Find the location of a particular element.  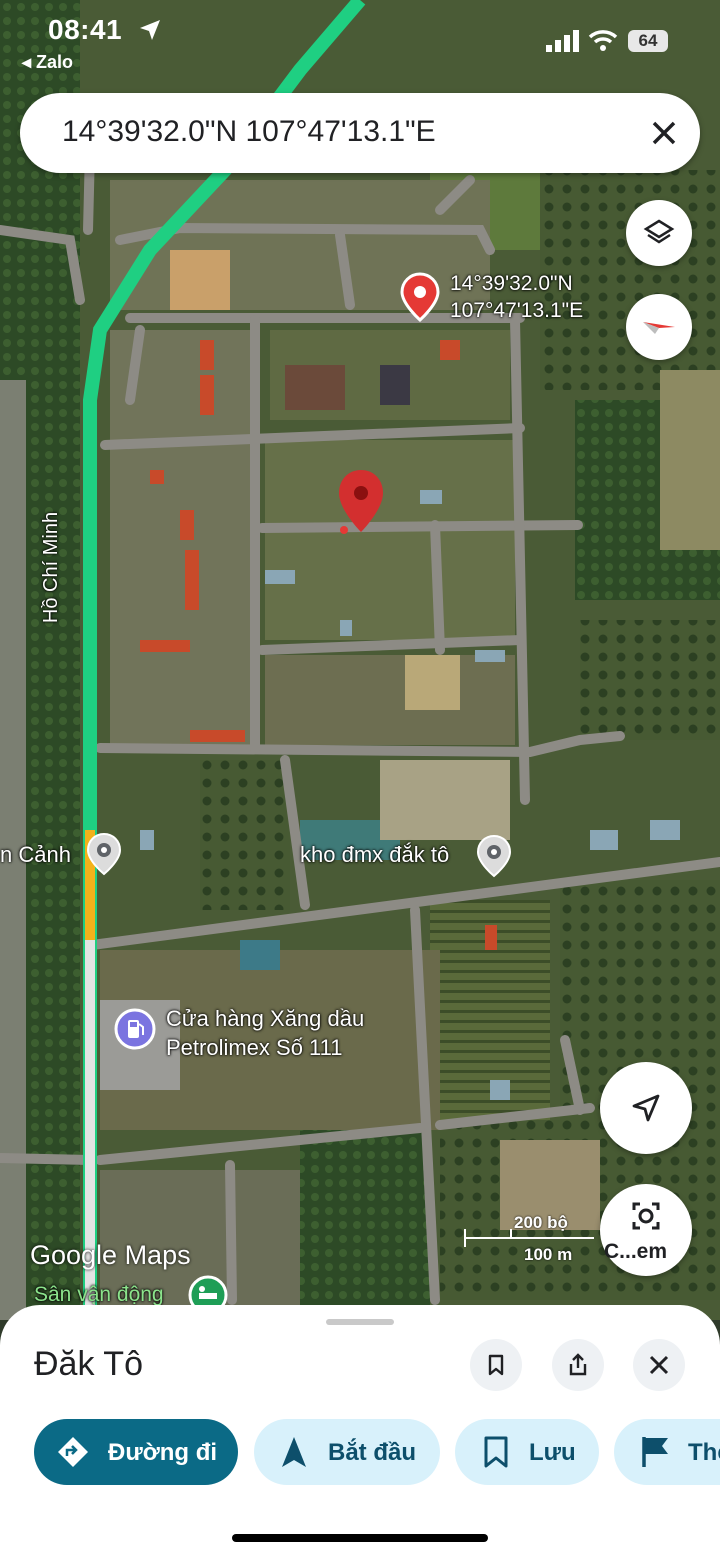

camera-search-button: C...em is located at coordinates (646, 1230).